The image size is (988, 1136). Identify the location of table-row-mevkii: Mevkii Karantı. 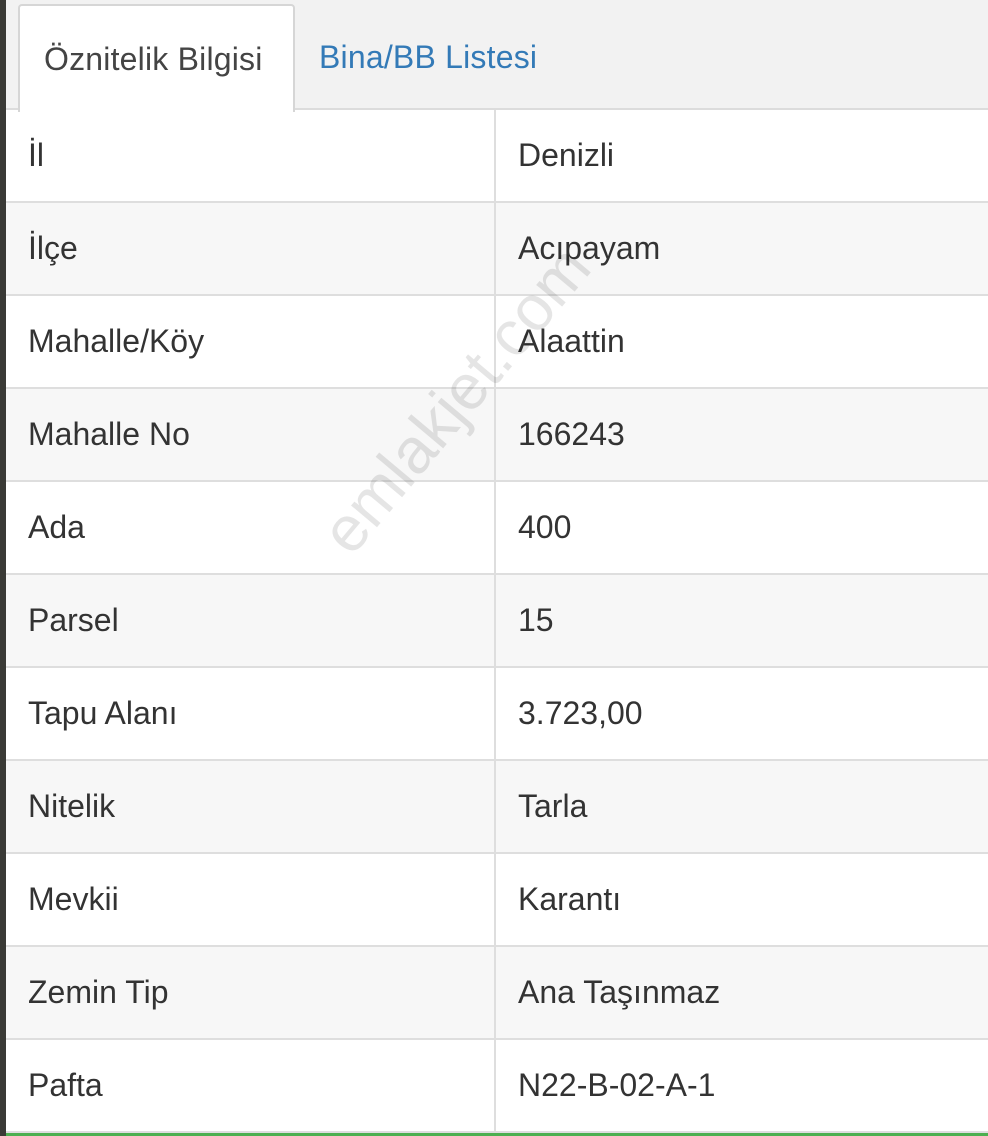
(497, 900).